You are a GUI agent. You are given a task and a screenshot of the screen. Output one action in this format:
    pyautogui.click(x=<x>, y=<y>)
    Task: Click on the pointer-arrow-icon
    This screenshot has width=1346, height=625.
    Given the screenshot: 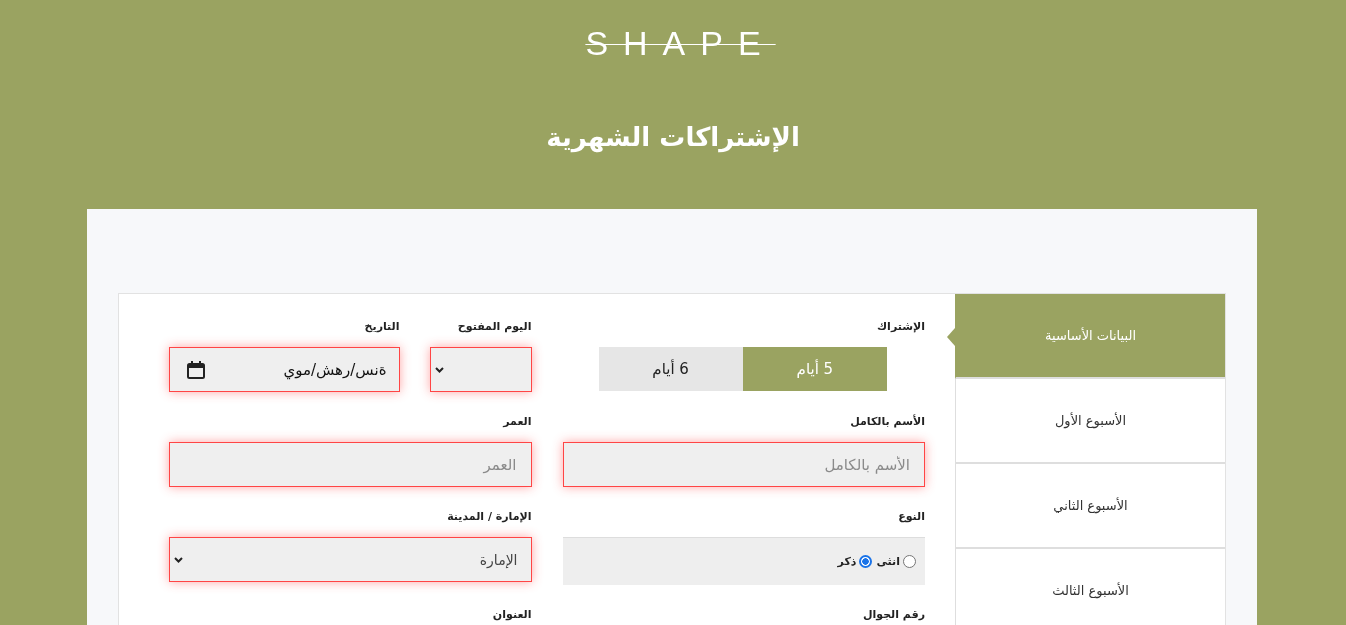 What is the action you would take?
    pyautogui.click(x=951, y=337)
    